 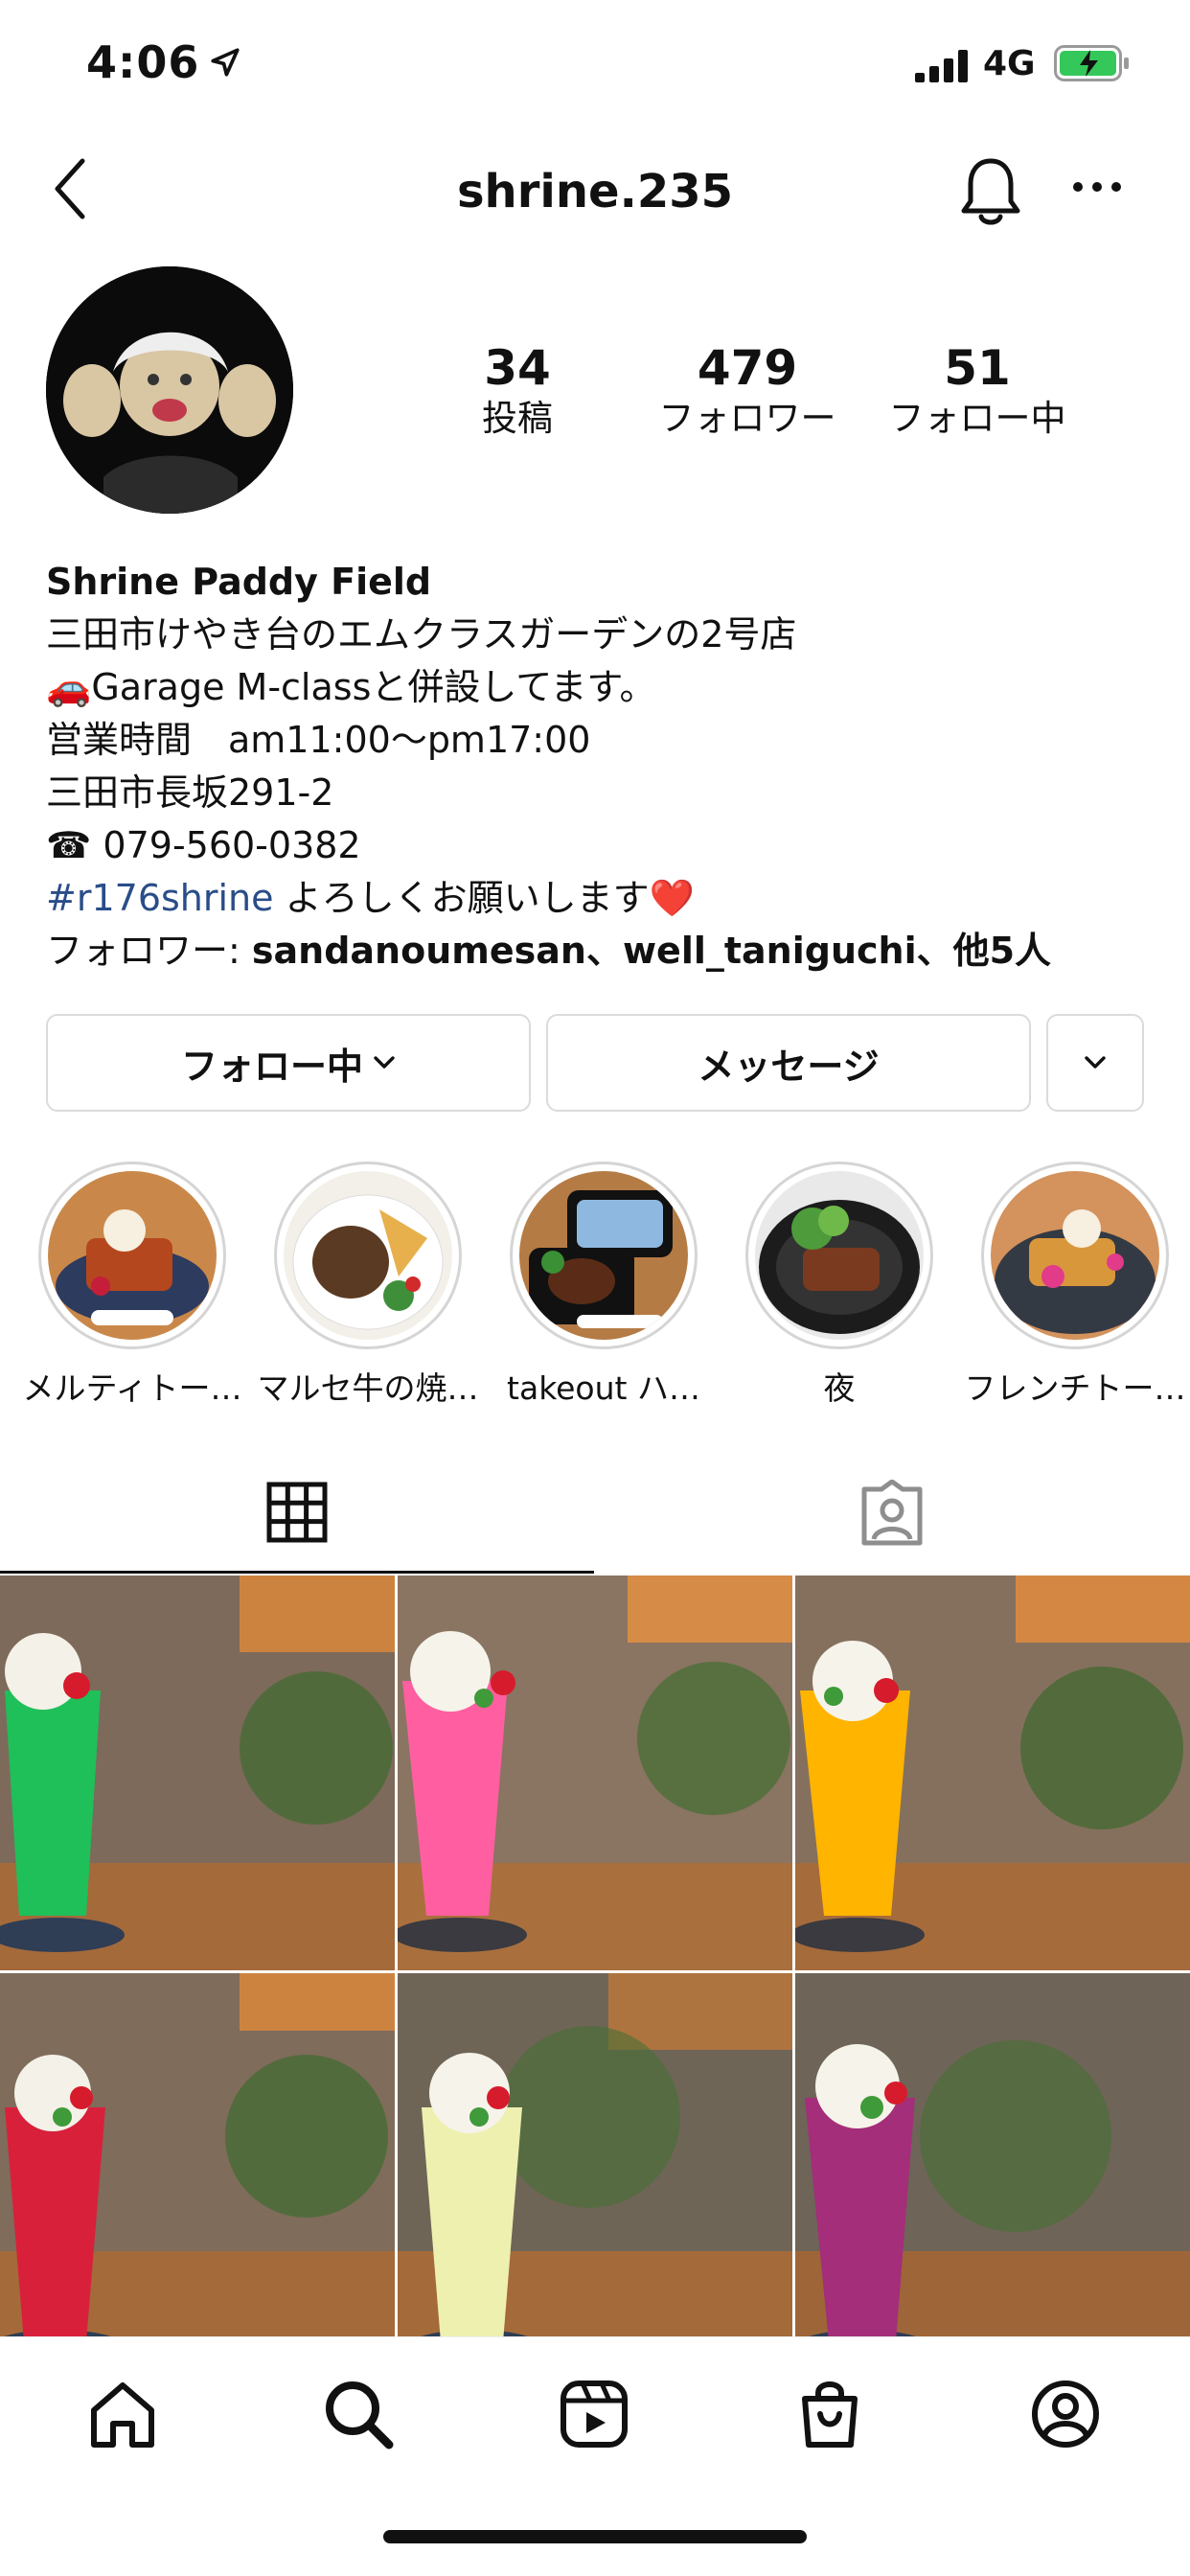 What do you see at coordinates (652, 951) in the screenshot?
I see `mutual-followers-names: sandanoumesan、well_taniguchi、他5人` at bounding box center [652, 951].